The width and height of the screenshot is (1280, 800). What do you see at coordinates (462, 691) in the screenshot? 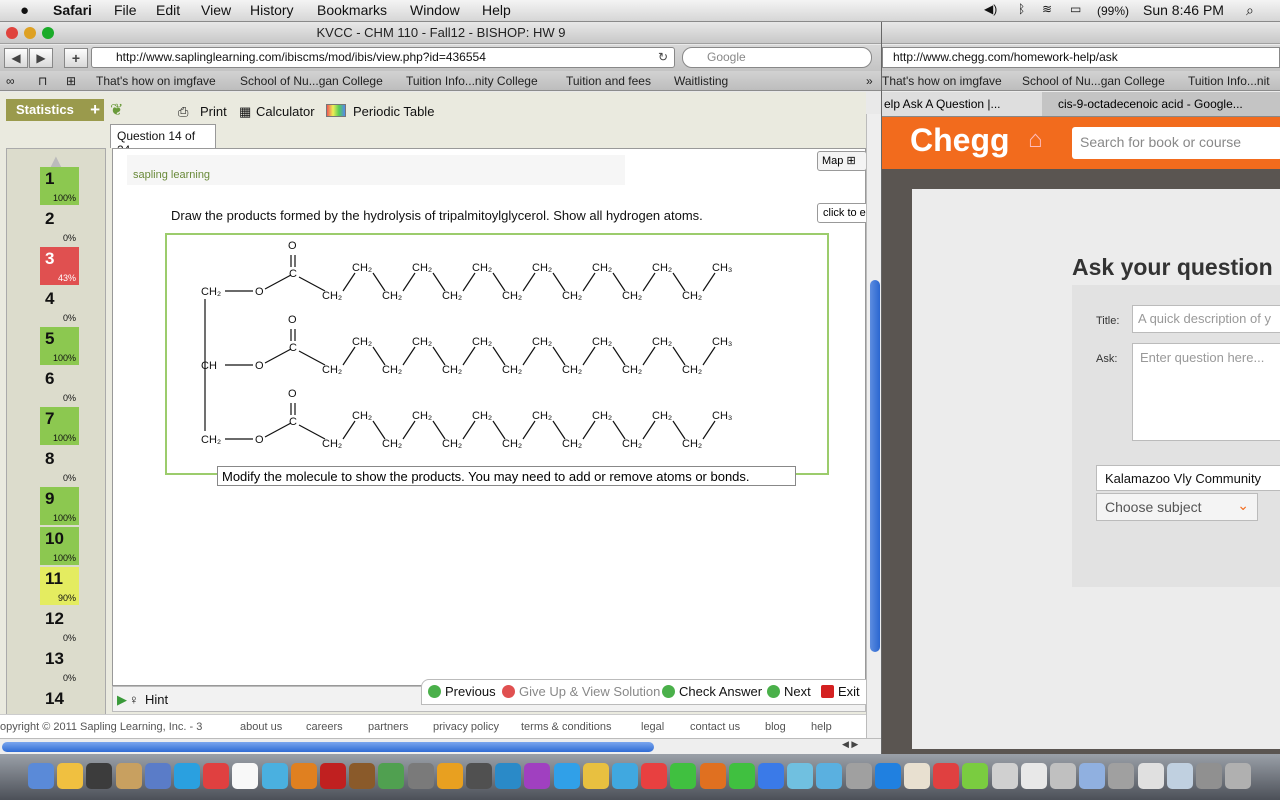
I see `previous-button: Previous` at bounding box center [462, 691].